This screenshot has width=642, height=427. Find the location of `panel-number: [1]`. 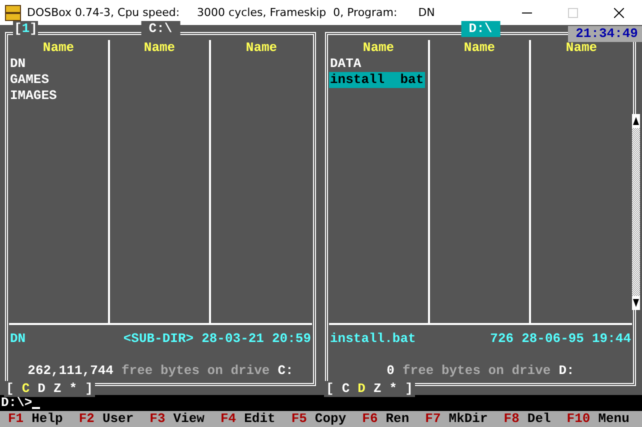

panel-number: [1] is located at coordinates (25, 29).